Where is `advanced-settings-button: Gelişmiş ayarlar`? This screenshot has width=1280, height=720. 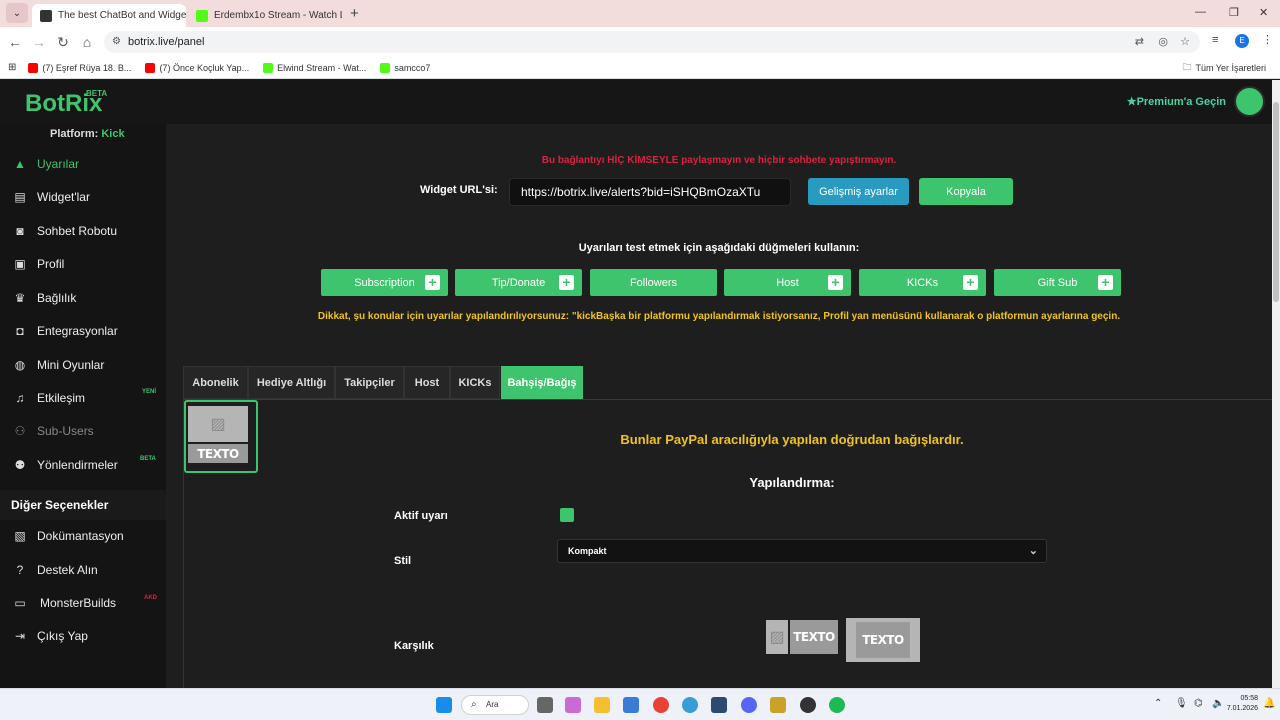
advanced-settings-button: Gelişmiş ayarlar is located at coordinates (858, 191).